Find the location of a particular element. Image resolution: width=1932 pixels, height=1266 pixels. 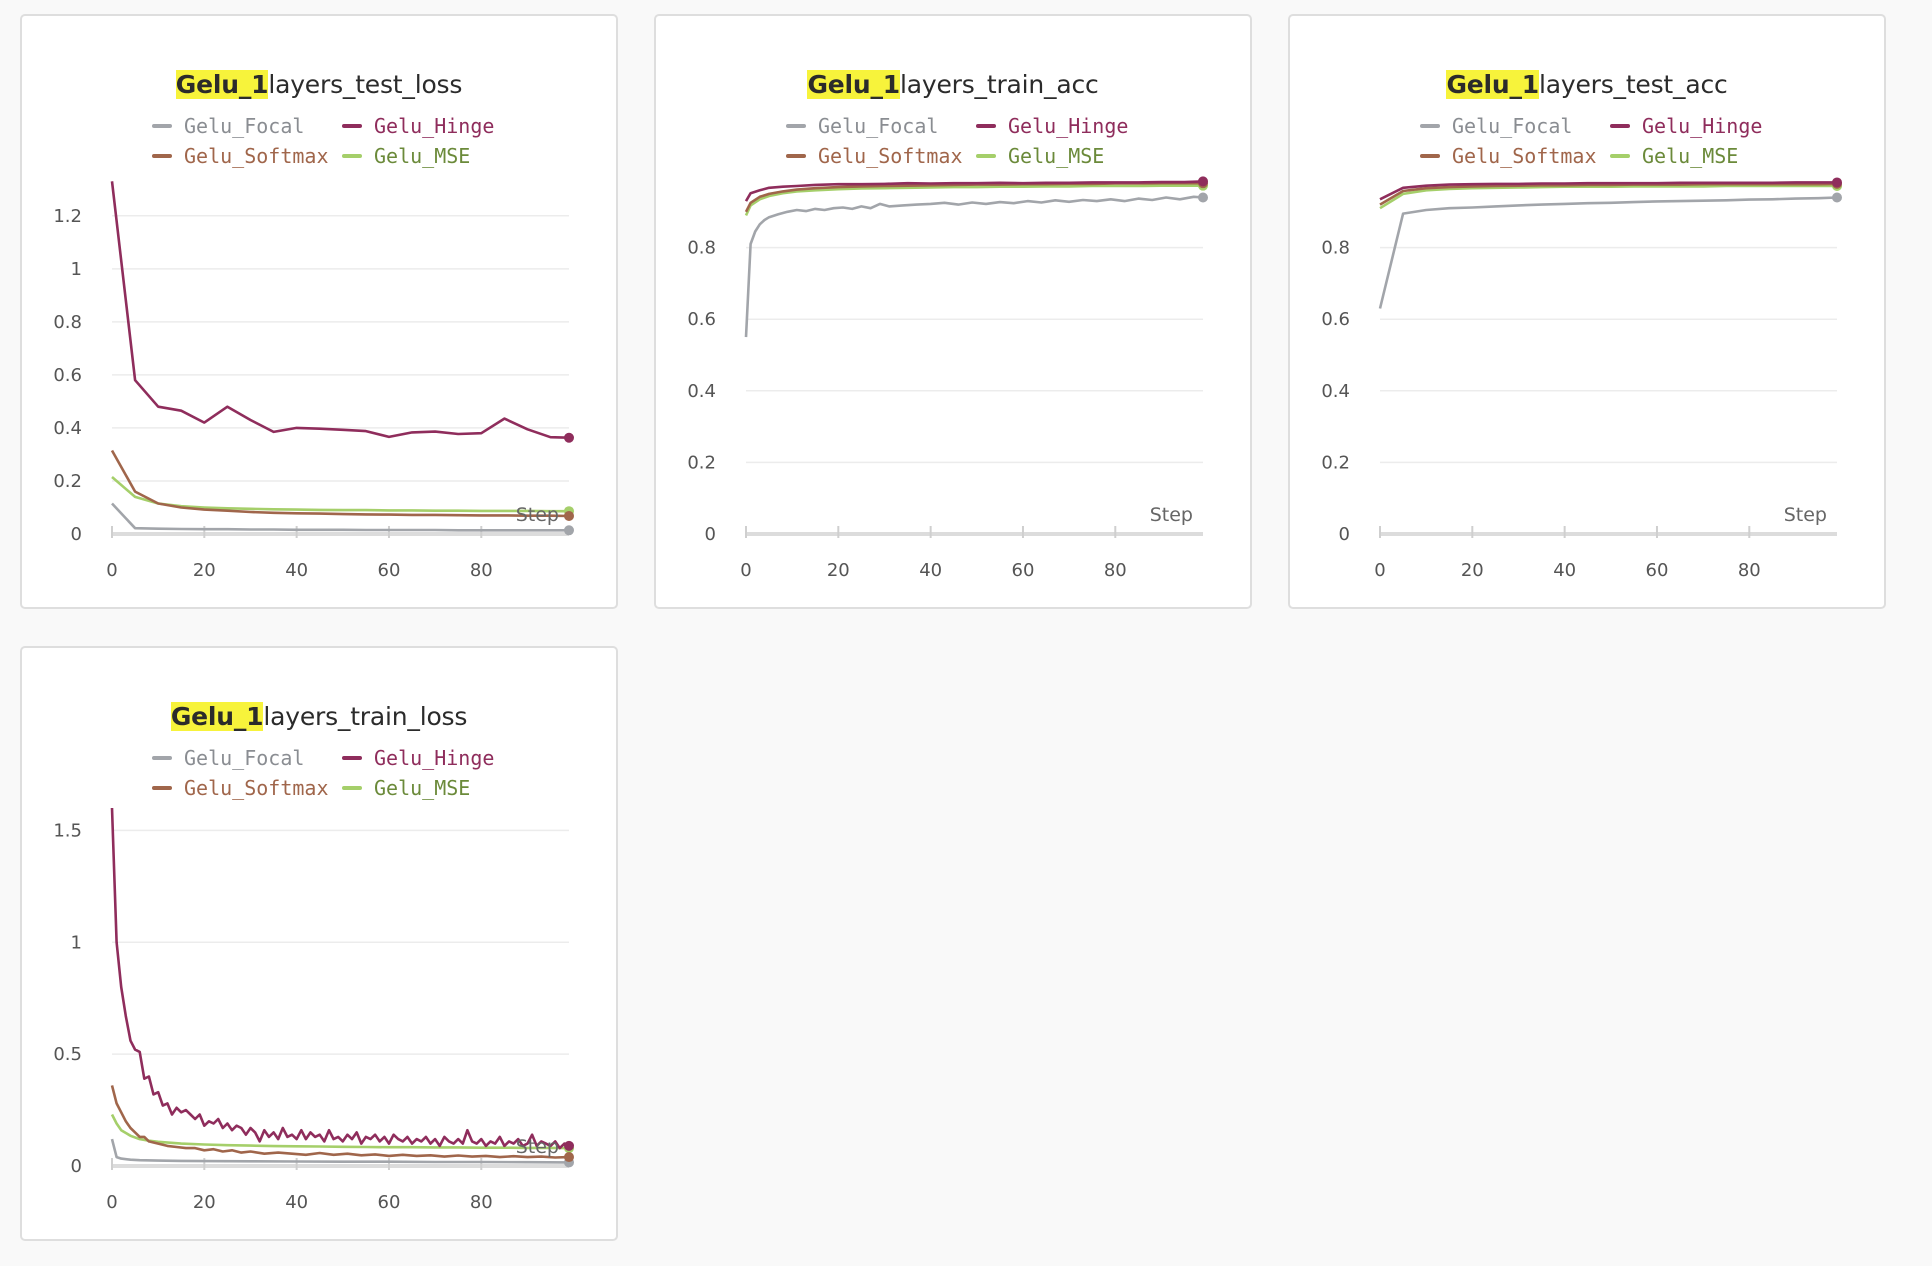

chart-title: Gelu_1layers_train_loss is located at coordinates (319, 716).